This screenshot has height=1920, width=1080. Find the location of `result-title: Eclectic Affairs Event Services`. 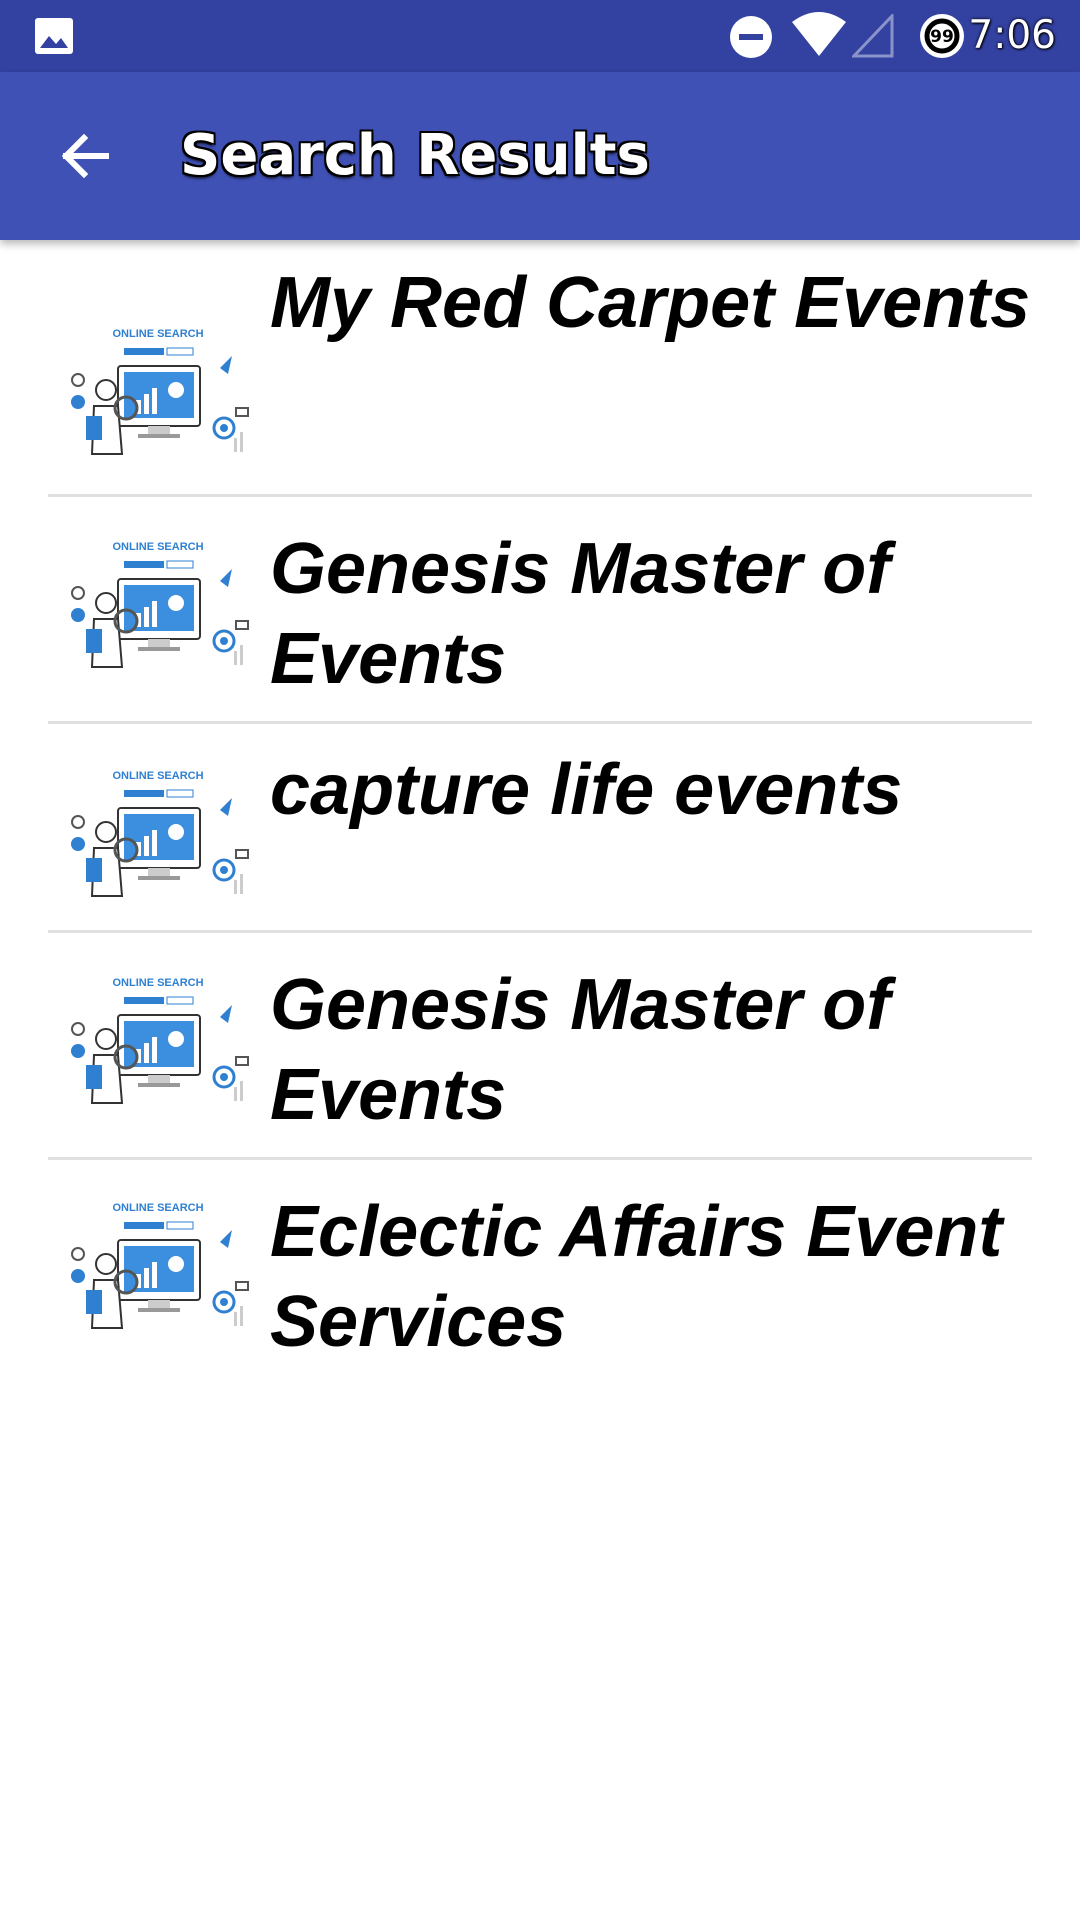

result-title: Eclectic Affairs Event Services is located at coordinates (636, 1277).